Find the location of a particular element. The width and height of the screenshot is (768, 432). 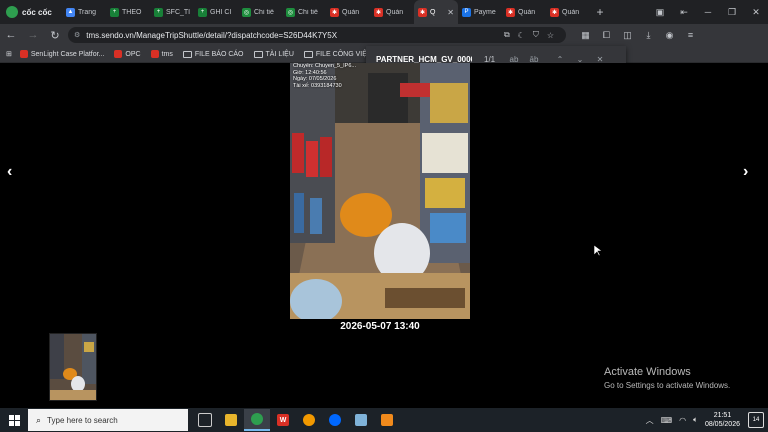

menu-icon: ≡ is located at coordinates (690, 35).